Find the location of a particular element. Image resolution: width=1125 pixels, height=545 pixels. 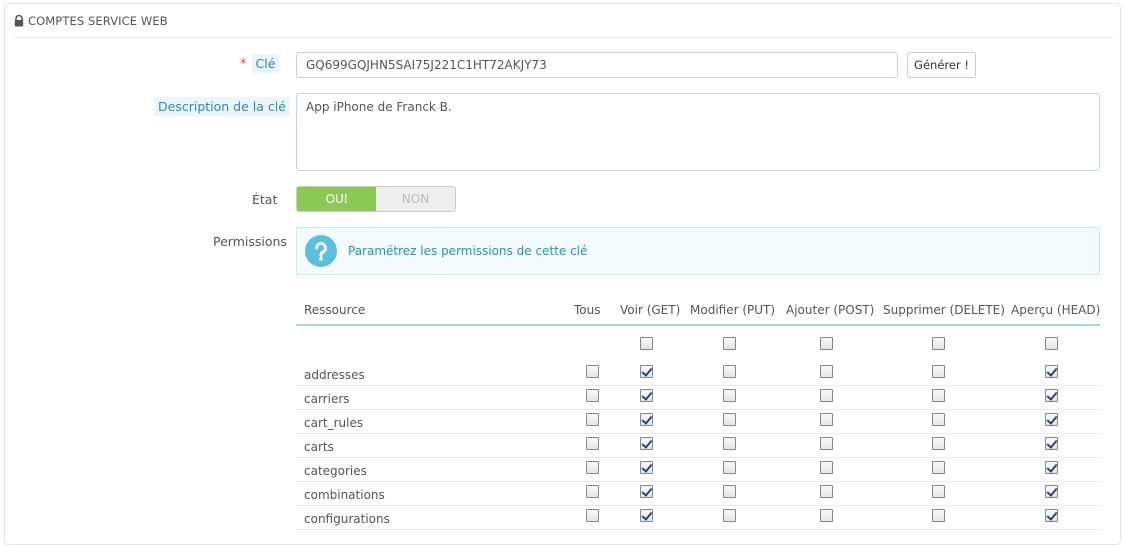

state-label: État is located at coordinates (265, 199).